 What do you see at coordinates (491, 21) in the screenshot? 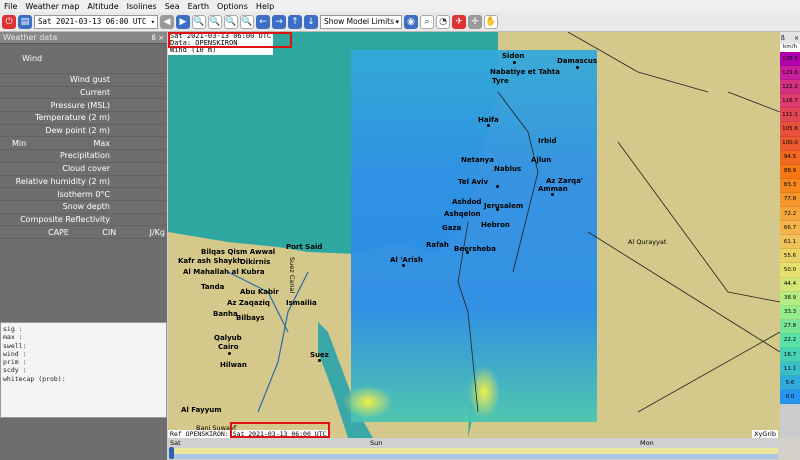
I see `hand-icon: ✋` at bounding box center [491, 21].